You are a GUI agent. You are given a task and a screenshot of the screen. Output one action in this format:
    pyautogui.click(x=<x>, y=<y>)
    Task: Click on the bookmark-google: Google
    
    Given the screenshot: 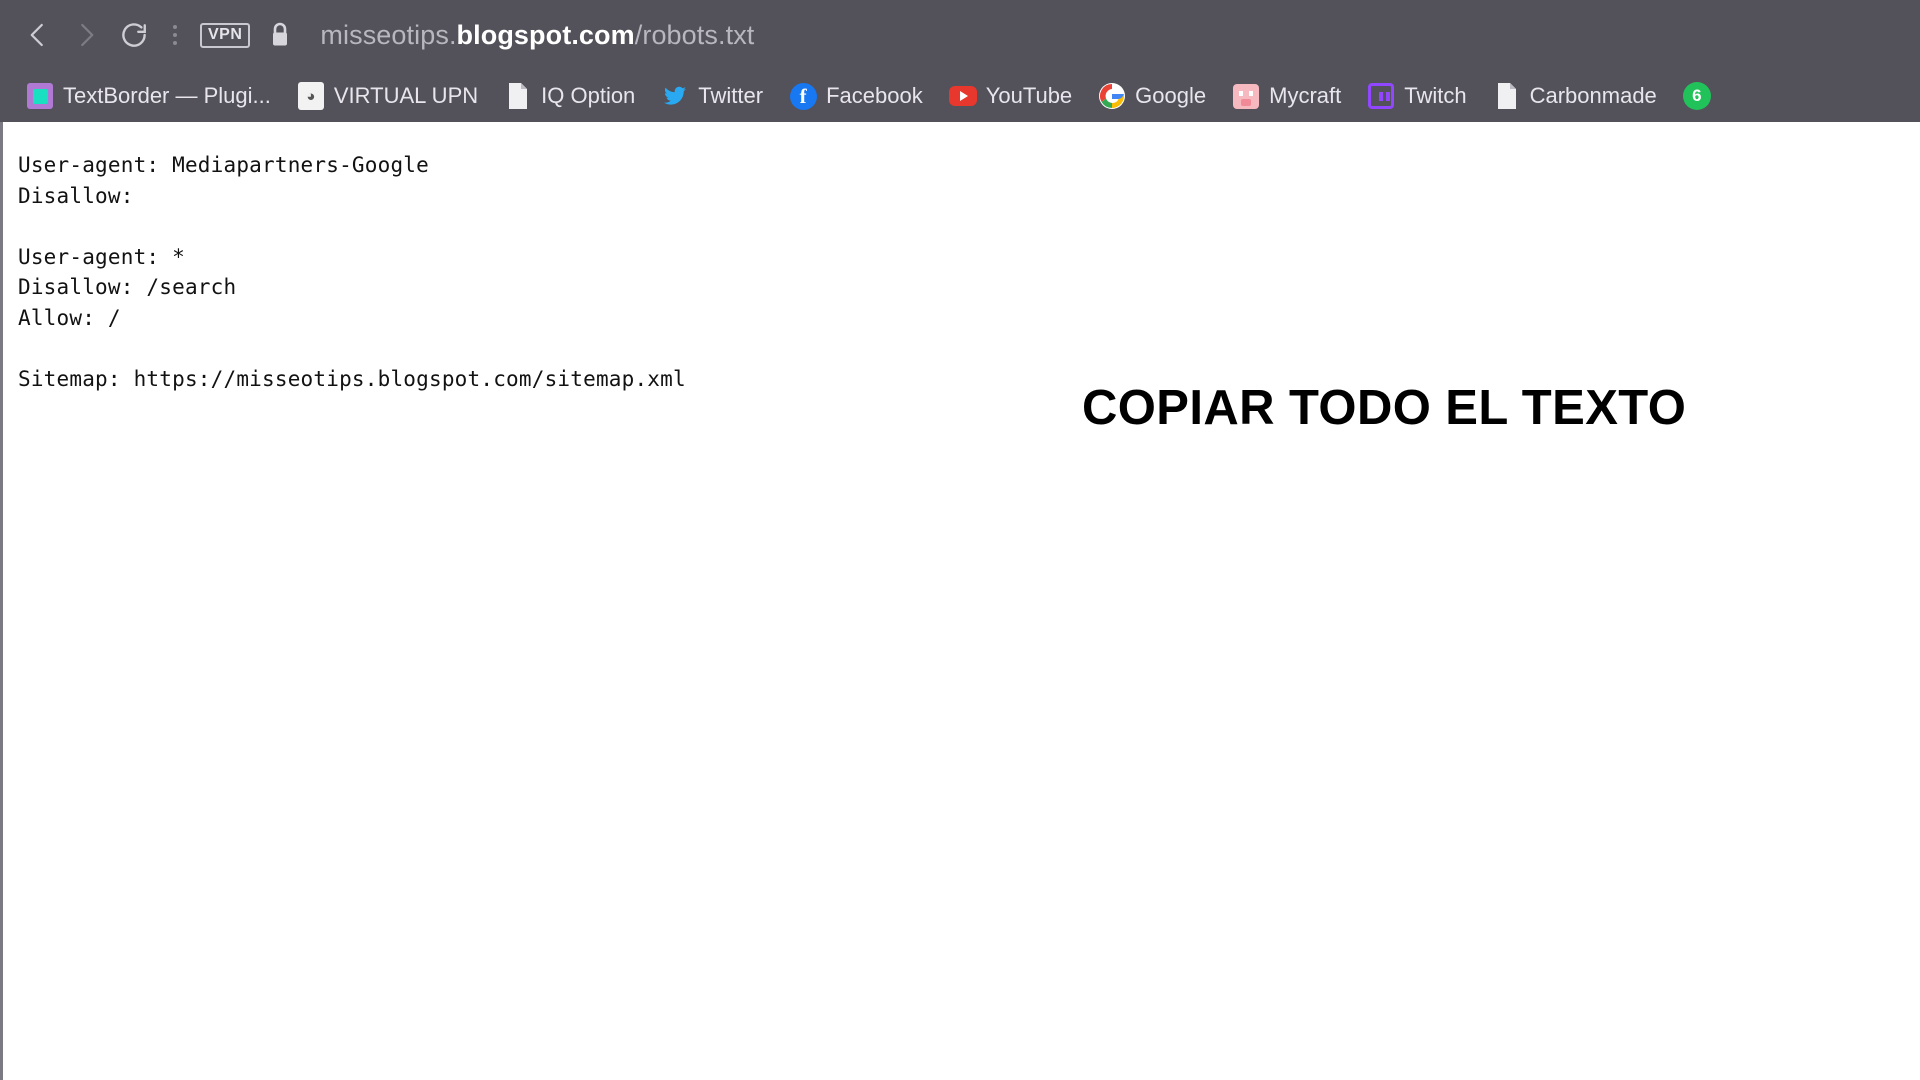 What is the action you would take?
    pyautogui.click(x=1156, y=96)
    